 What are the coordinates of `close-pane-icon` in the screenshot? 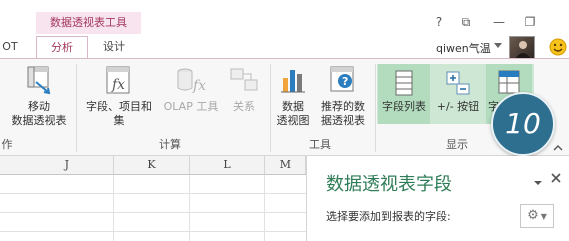 It's located at (556, 177).